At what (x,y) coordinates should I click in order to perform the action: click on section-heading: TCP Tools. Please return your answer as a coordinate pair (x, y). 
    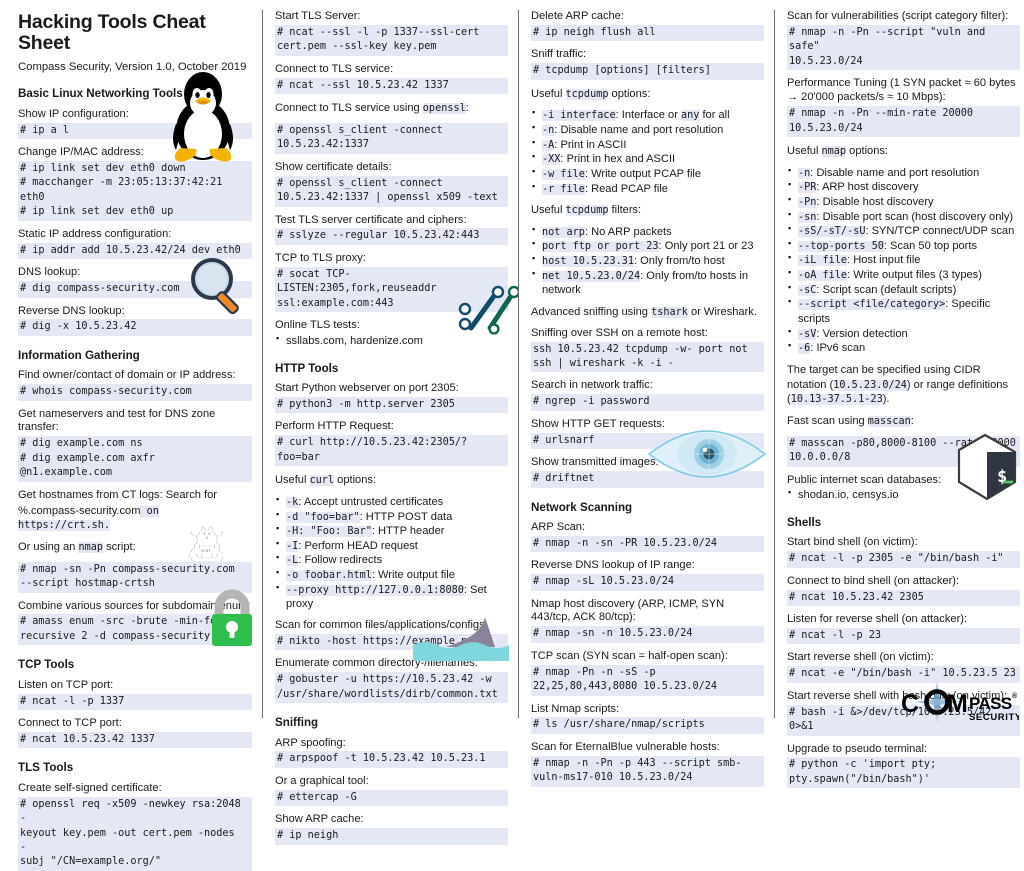
    Looking at the image, I should click on (46, 665).